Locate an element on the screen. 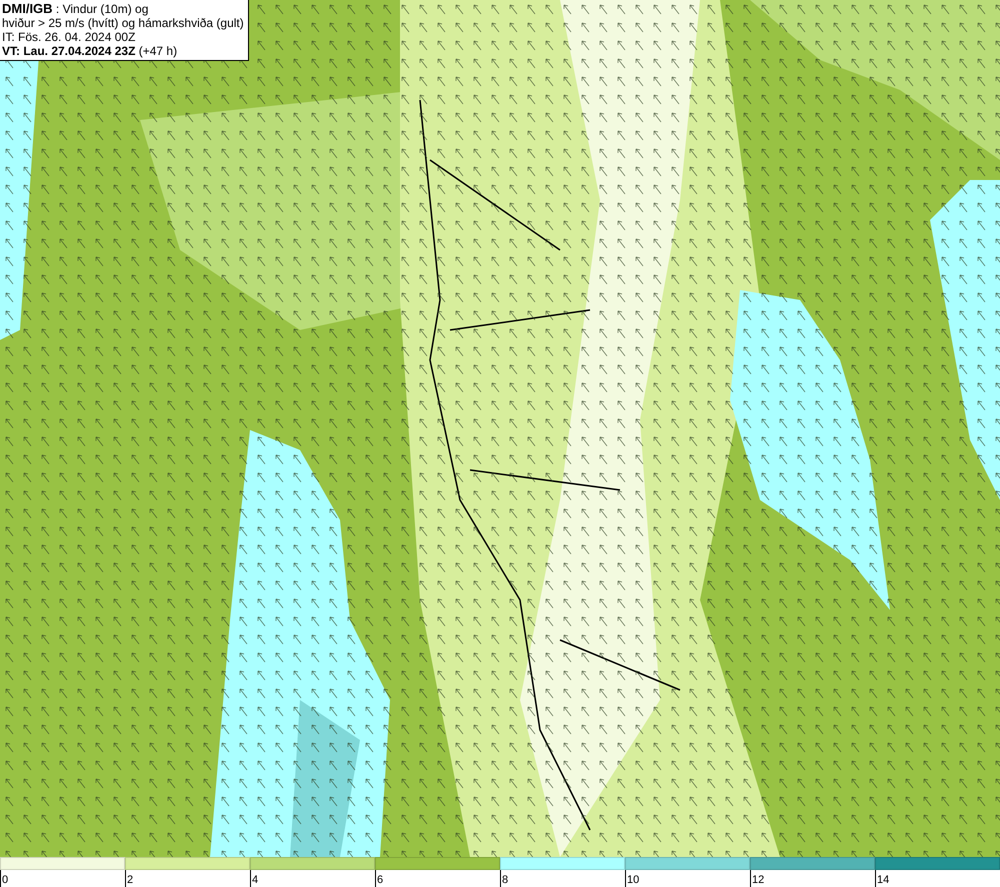  legend-tick-label: 8 is located at coordinates (505, 880).